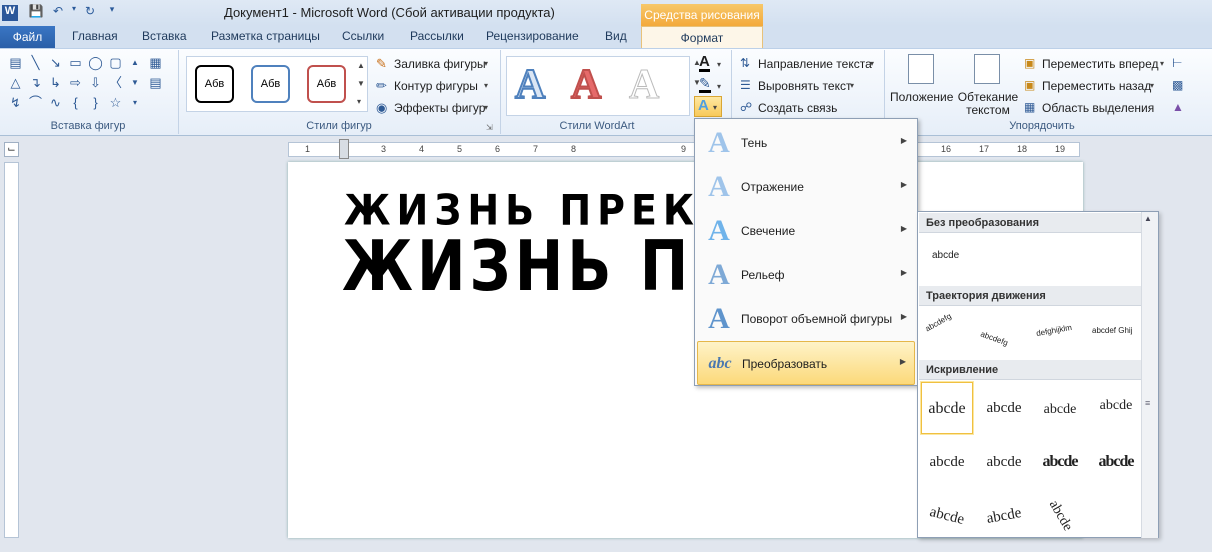 The height and width of the screenshot is (552, 1212). I want to click on oval-shape-icon: ◯, so click(95, 63).